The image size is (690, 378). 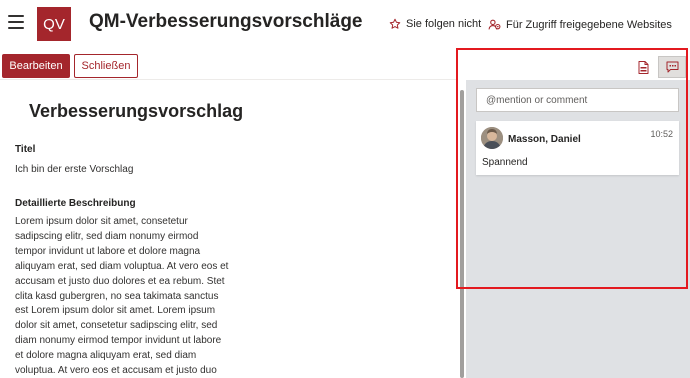 I want to click on scrollbar-thumb, so click(x=462, y=234).